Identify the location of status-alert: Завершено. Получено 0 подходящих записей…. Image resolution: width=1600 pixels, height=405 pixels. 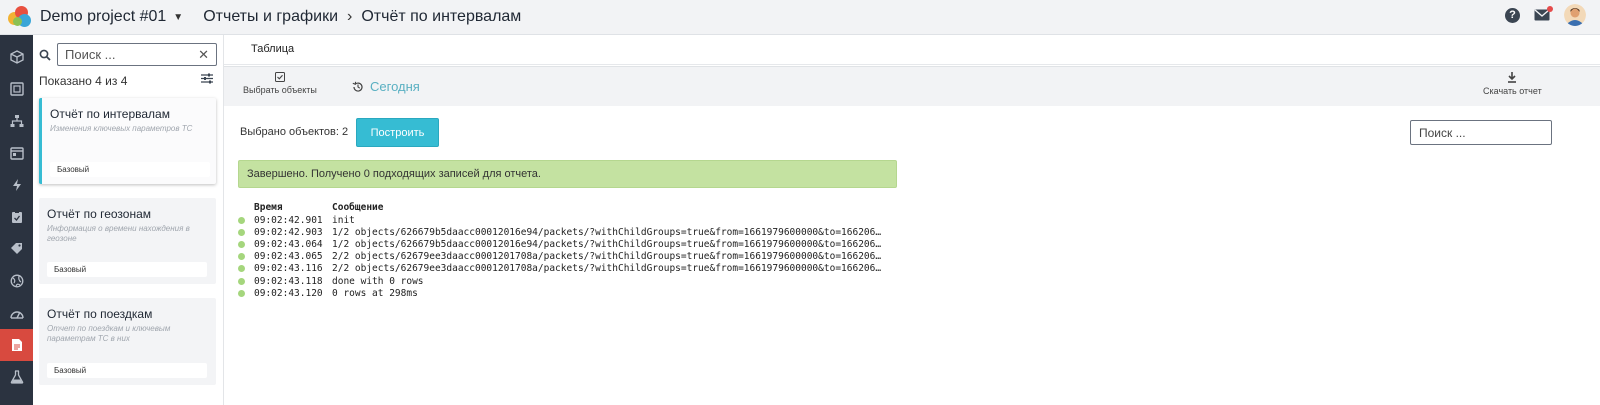
(567, 174).